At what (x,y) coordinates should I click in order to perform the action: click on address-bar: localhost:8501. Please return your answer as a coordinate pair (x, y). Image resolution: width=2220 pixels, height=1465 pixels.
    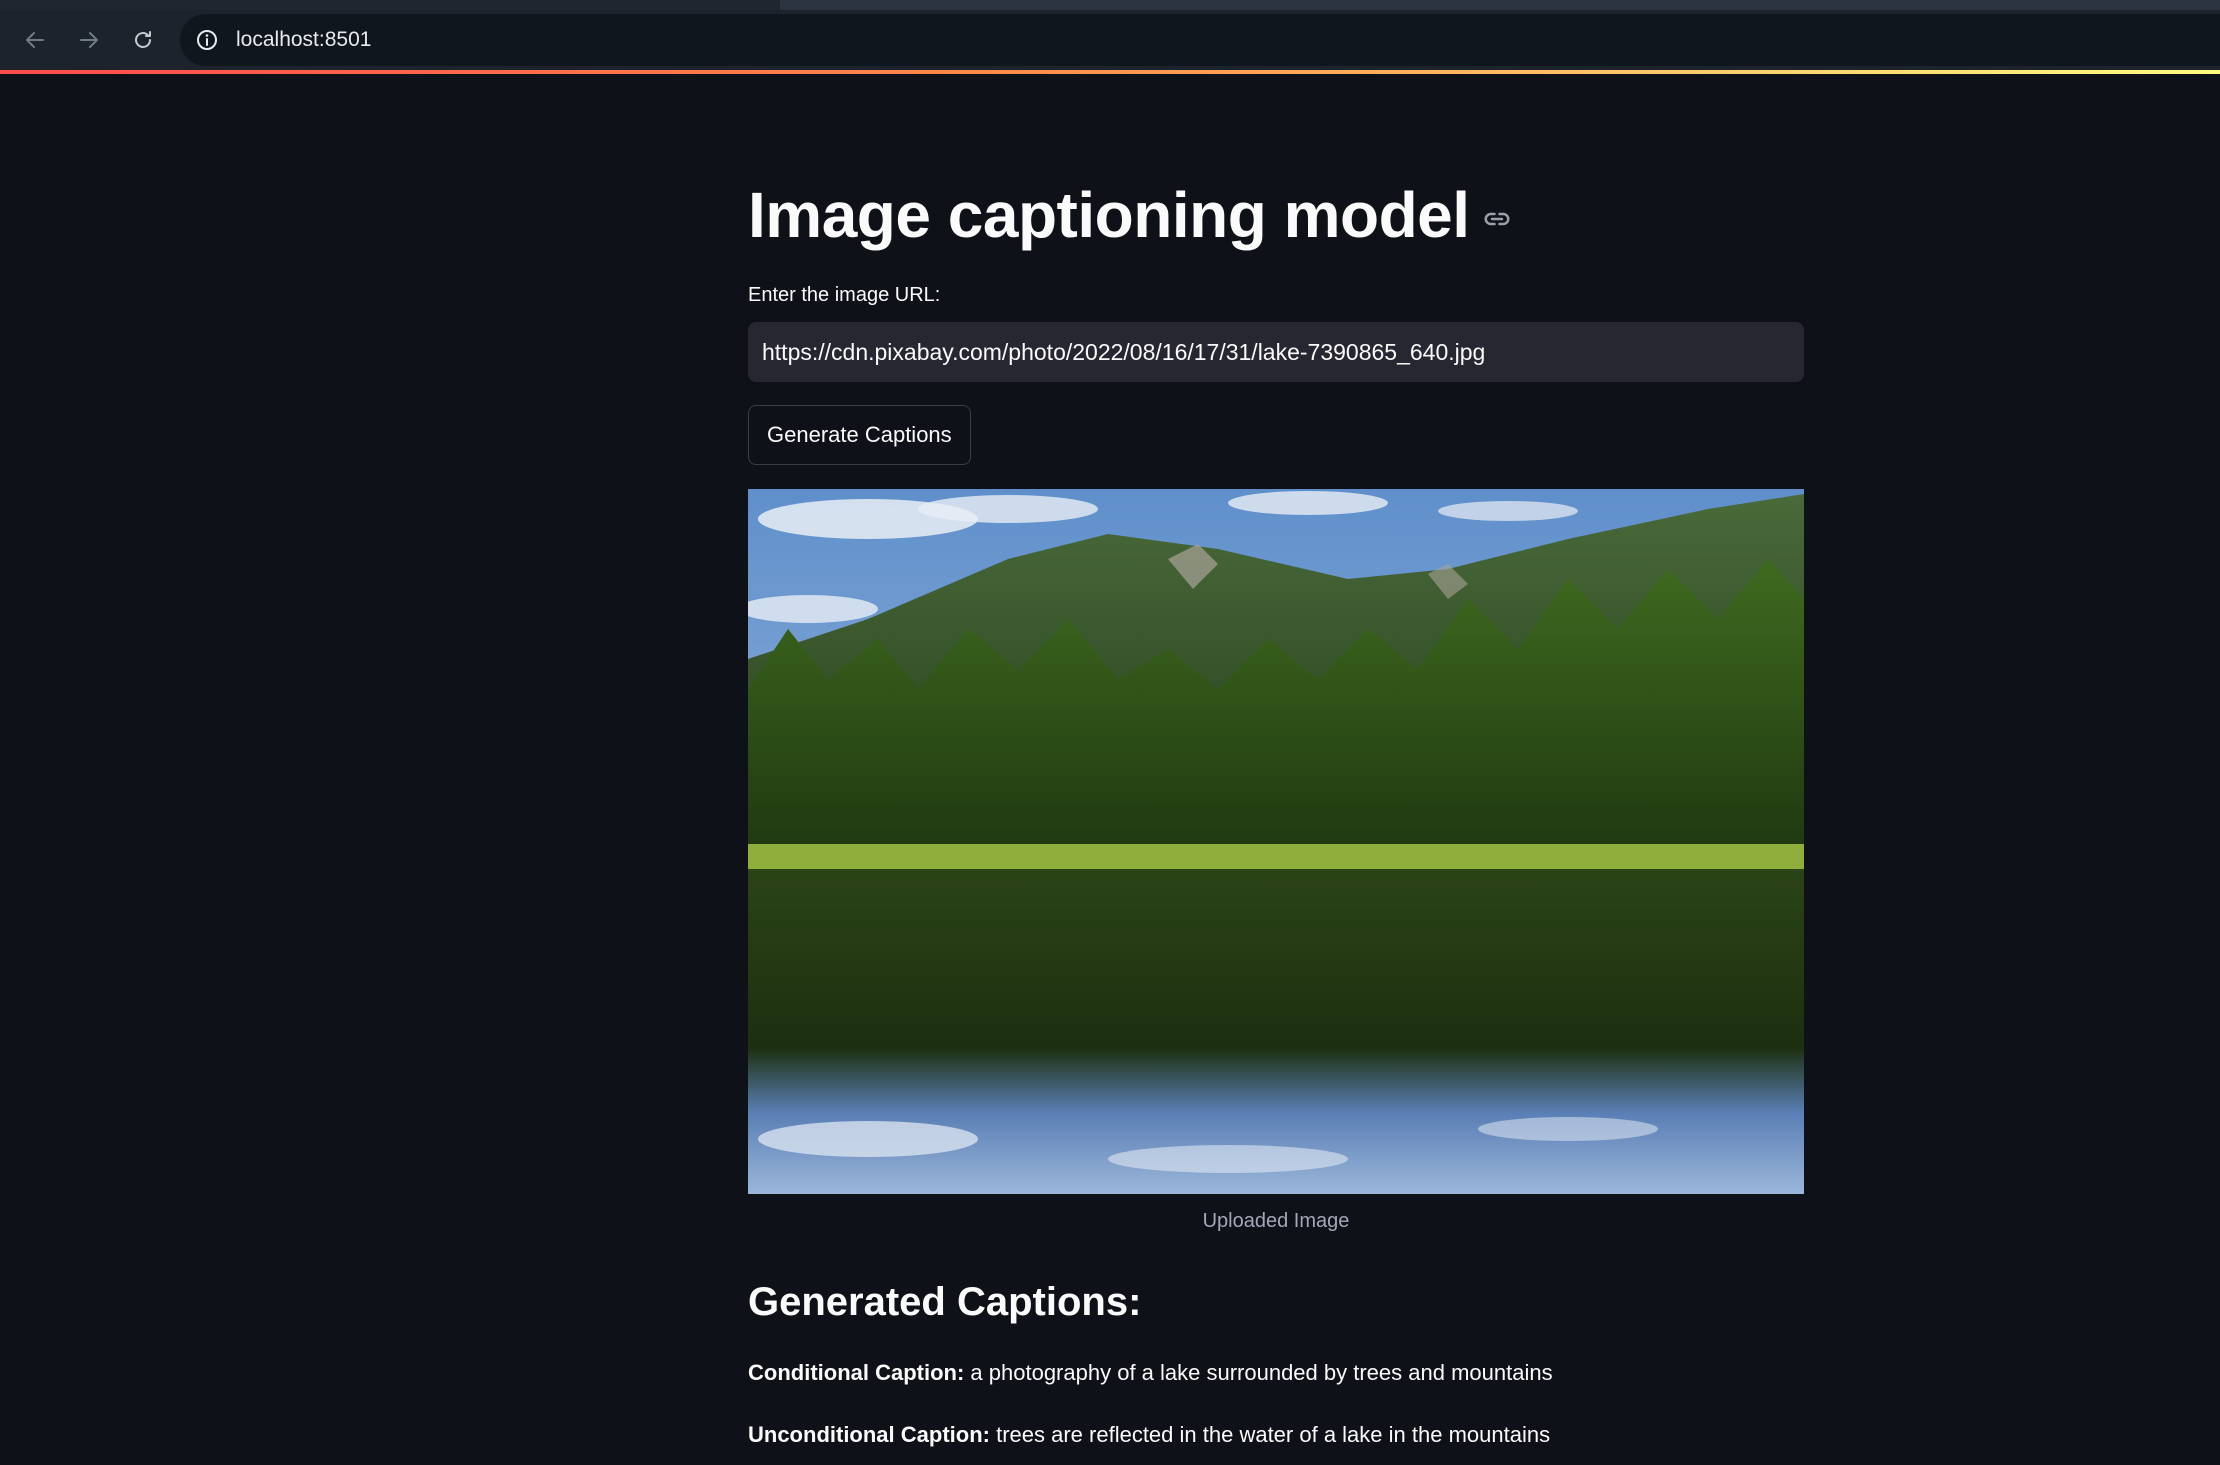
    Looking at the image, I should click on (1200, 40).